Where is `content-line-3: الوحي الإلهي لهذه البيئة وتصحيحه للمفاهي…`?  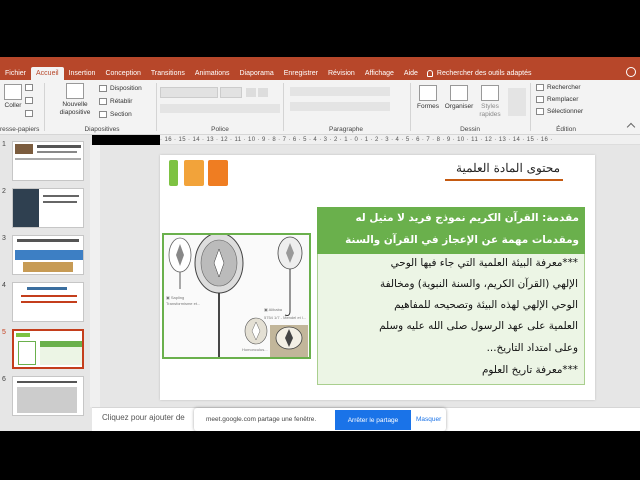 content-line-3: الوحي الإلهي لهذه البيئة وتصحيحه للمفاهي… is located at coordinates (486, 305).